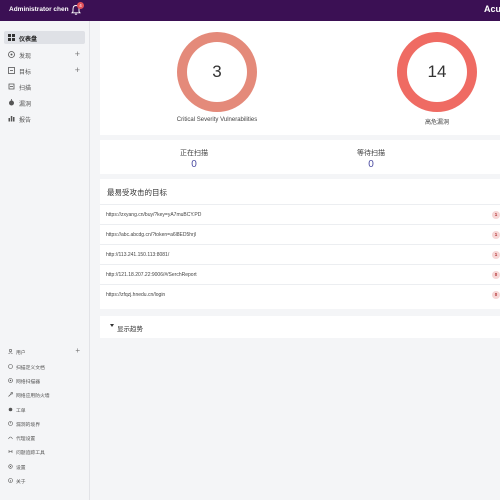 The image size is (500, 500). What do you see at coordinates (250, 10) in the screenshot?
I see `top-bar: Administrator chen 4 Acu` at bounding box center [250, 10].